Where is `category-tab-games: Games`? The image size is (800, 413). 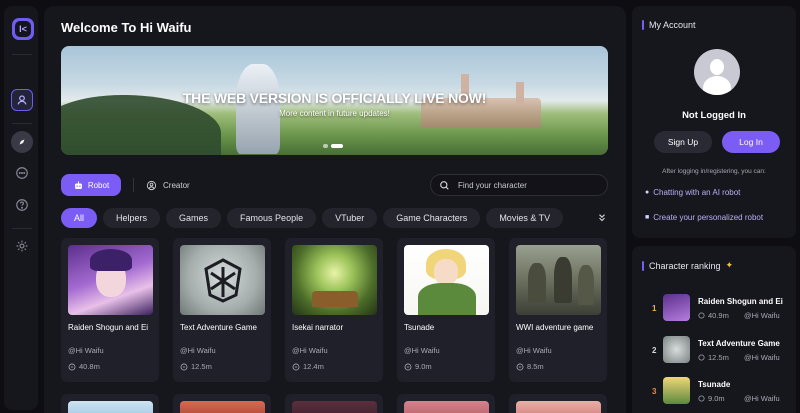
category-tab-games: Games is located at coordinates (194, 218).